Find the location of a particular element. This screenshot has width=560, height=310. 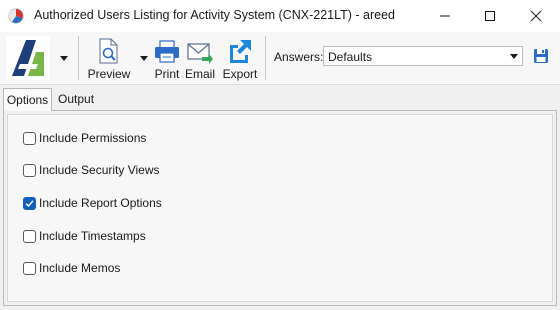

minimize-button is located at coordinates (445, 16).